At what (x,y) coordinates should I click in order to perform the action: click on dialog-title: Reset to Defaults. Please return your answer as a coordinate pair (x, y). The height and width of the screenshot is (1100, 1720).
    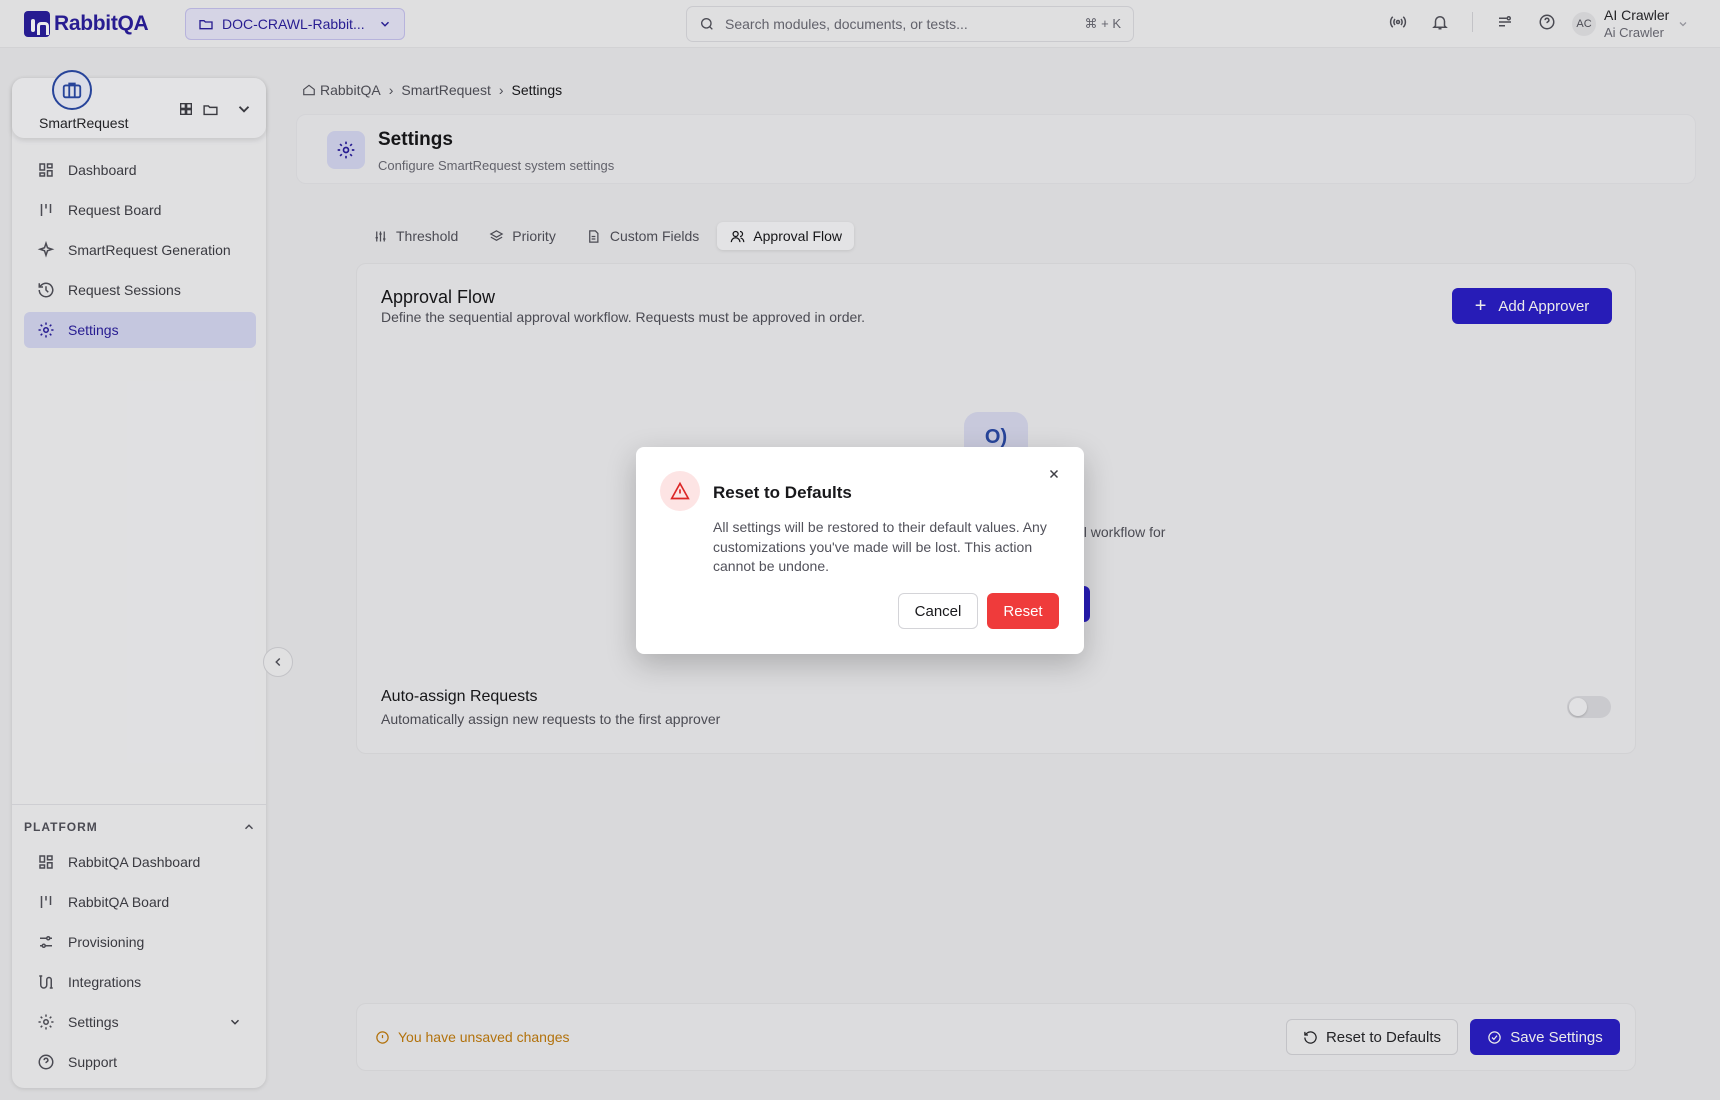
    Looking at the image, I should click on (782, 492).